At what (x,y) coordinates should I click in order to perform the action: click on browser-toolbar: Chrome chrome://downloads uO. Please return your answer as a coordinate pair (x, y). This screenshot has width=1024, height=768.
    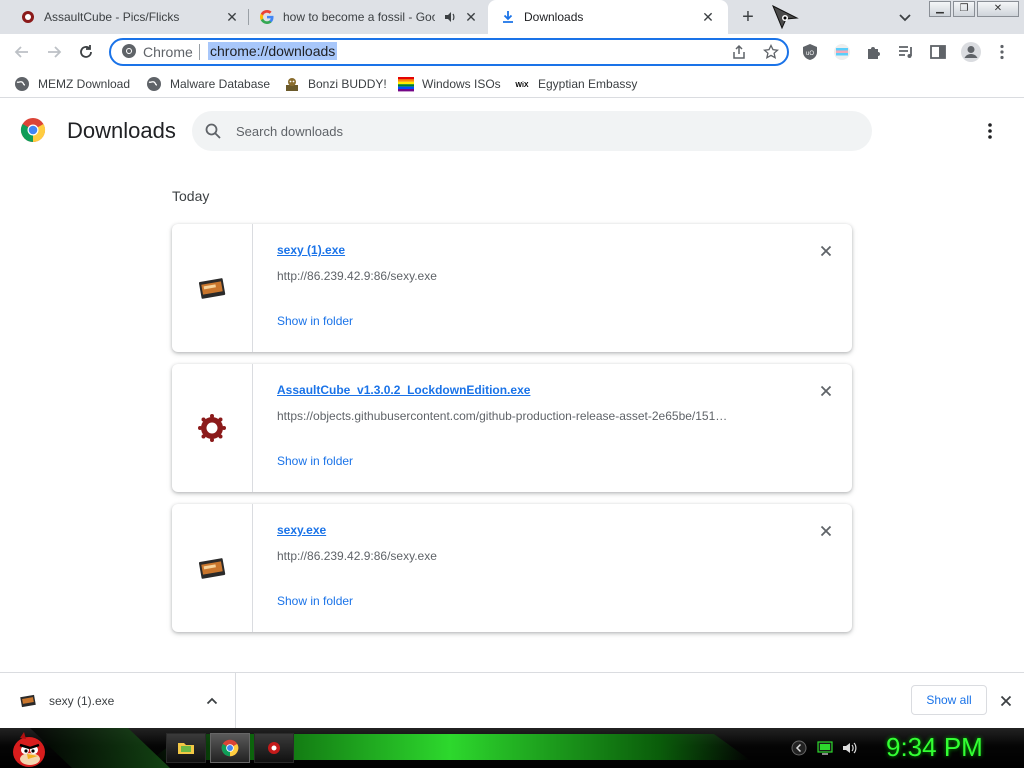
    Looking at the image, I should click on (512, 52).